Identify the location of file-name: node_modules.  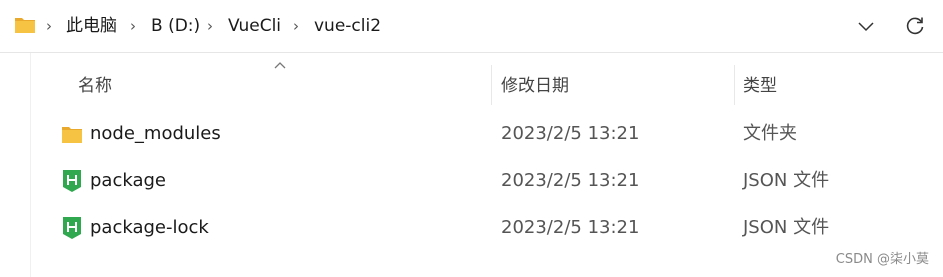
(155, 134).